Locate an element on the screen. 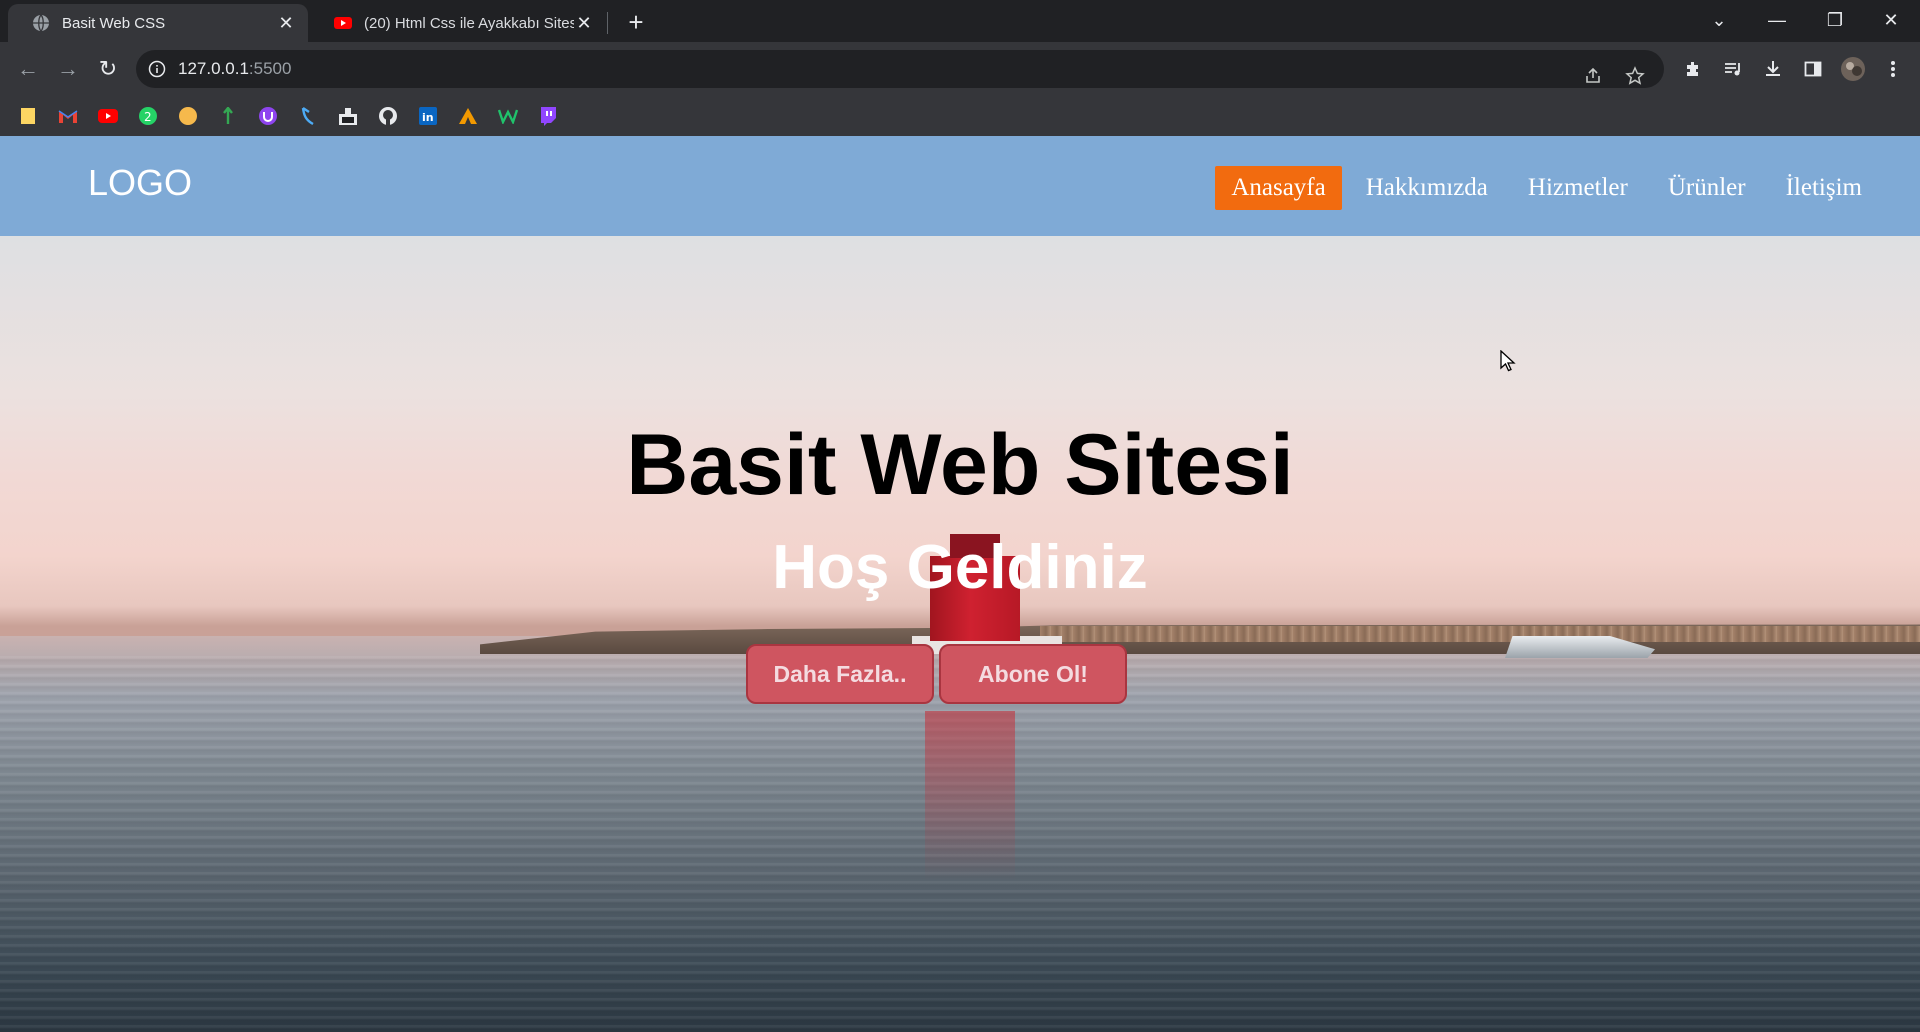  subscribe-button: Abone Ol! is located at coordinates (1033, 674).